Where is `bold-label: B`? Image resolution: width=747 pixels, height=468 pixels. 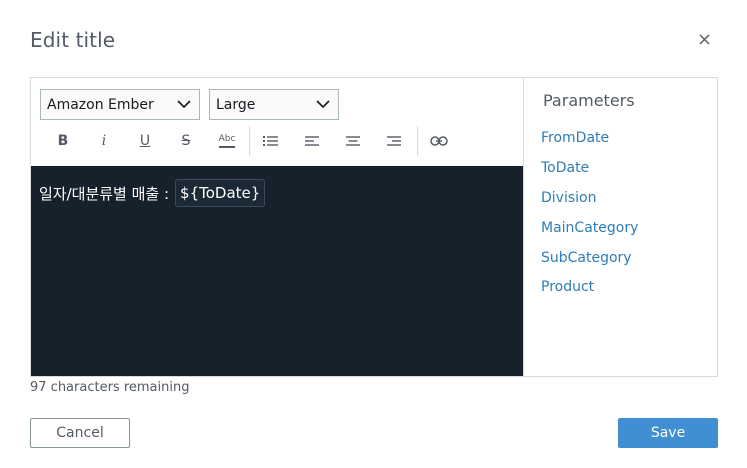 bold-label: B is located at coordinates (63, 141).